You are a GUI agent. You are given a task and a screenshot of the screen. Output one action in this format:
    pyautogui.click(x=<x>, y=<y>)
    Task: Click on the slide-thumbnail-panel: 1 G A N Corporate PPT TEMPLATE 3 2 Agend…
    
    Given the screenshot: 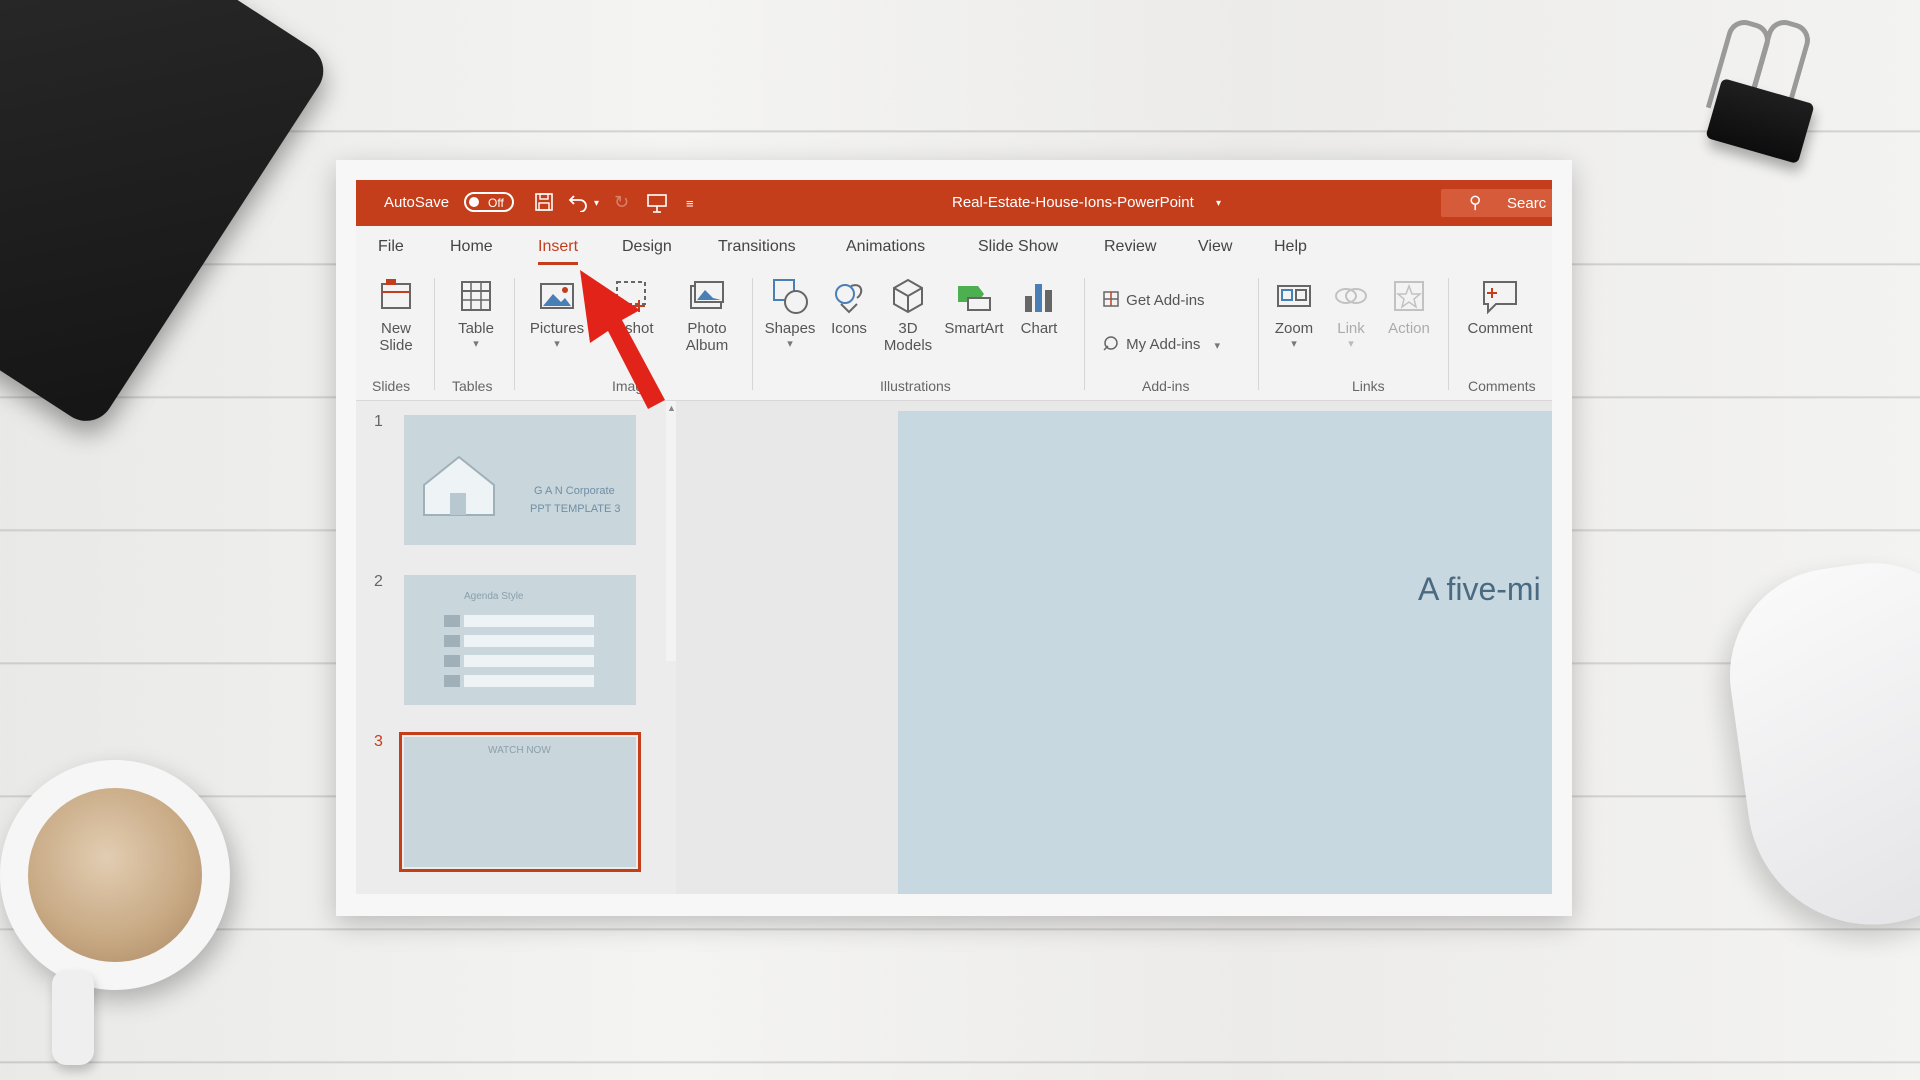 What is the action you would take?
    pyautogui.click(x=516, y=647)
    